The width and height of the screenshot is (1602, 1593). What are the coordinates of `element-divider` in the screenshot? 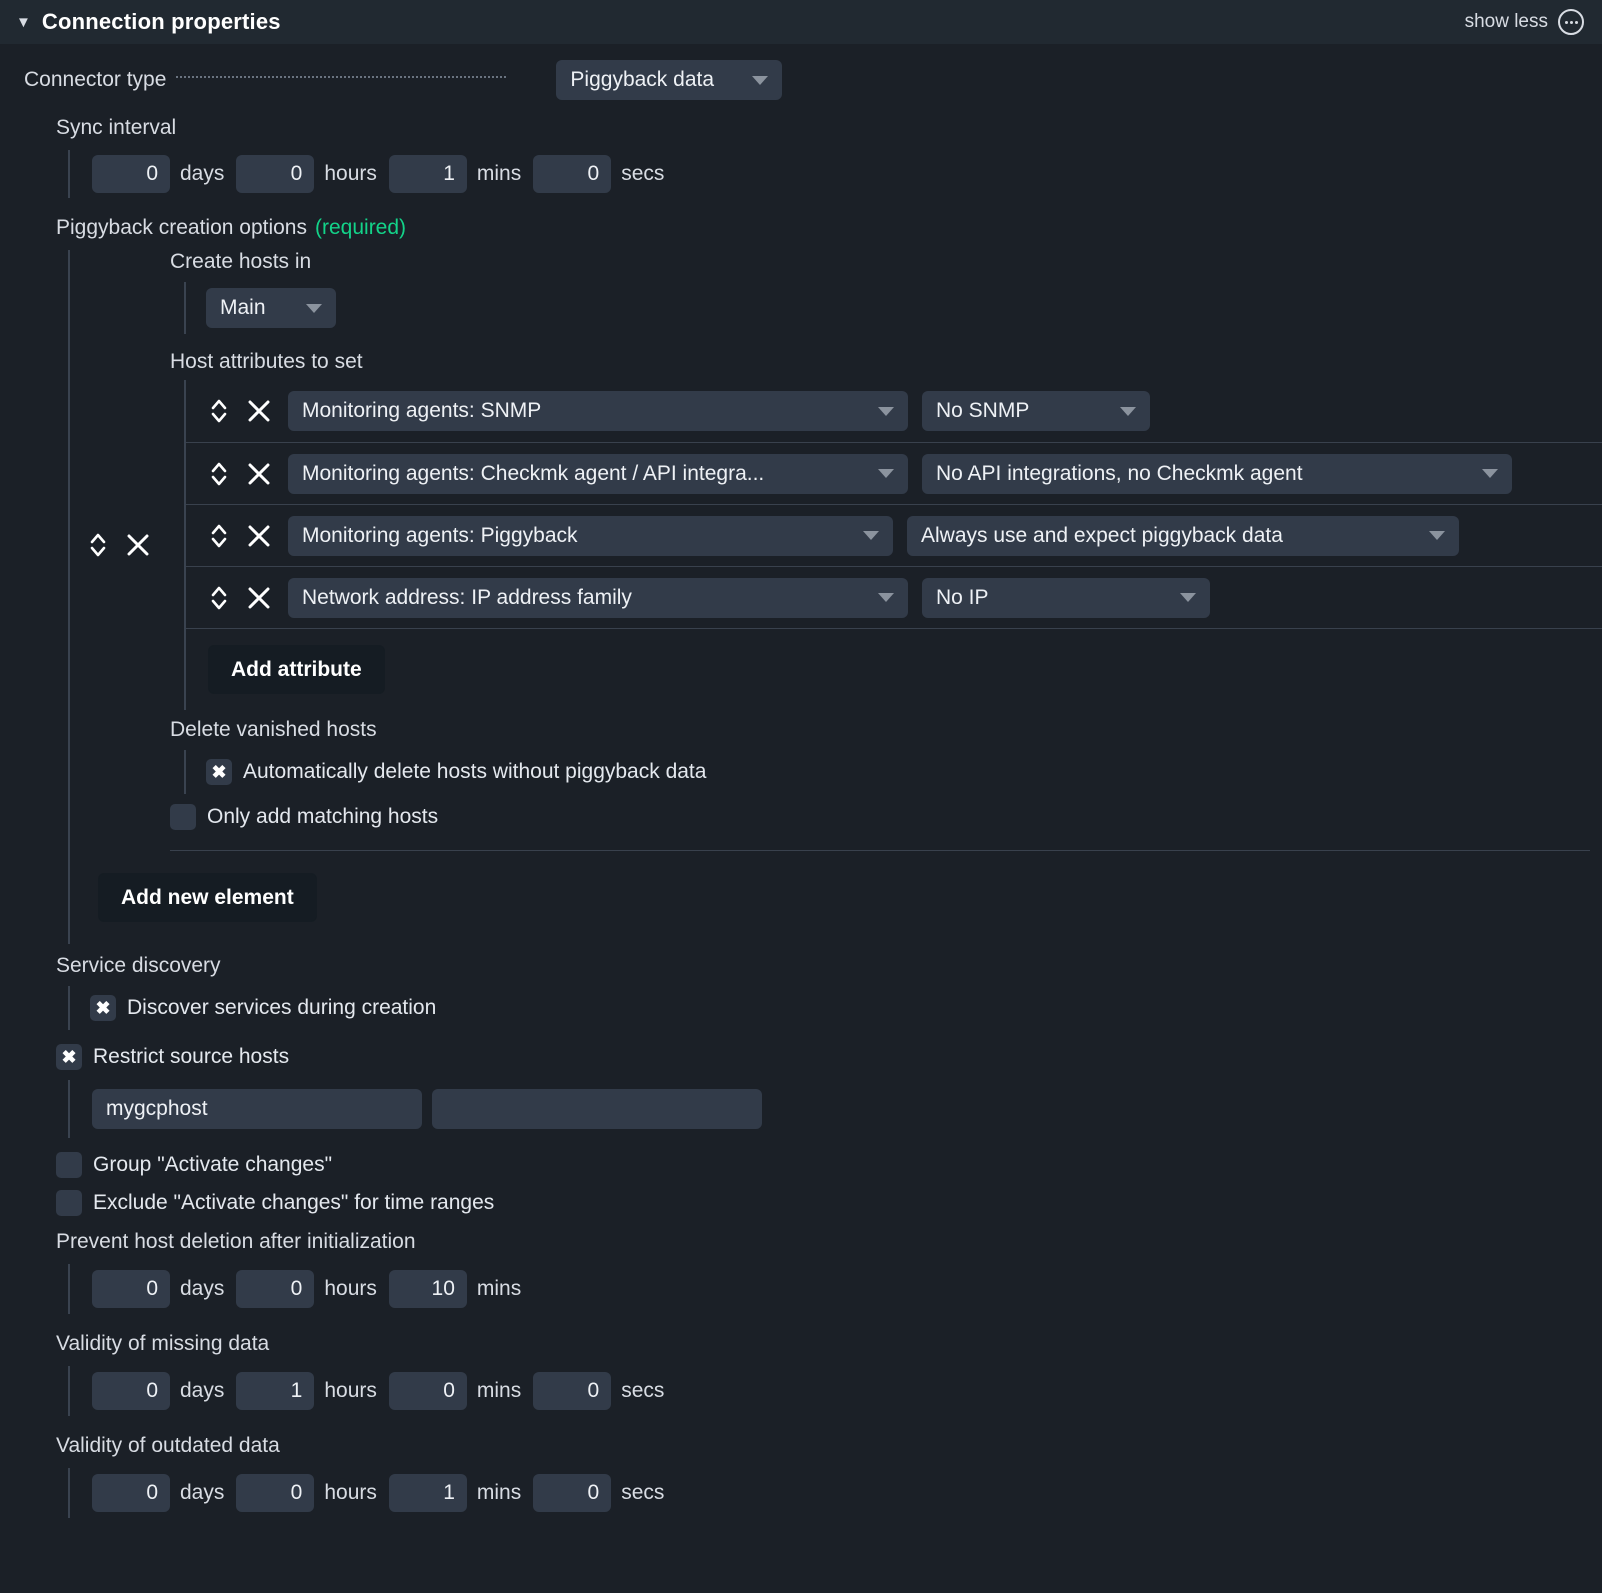 It's located at (880, 850).